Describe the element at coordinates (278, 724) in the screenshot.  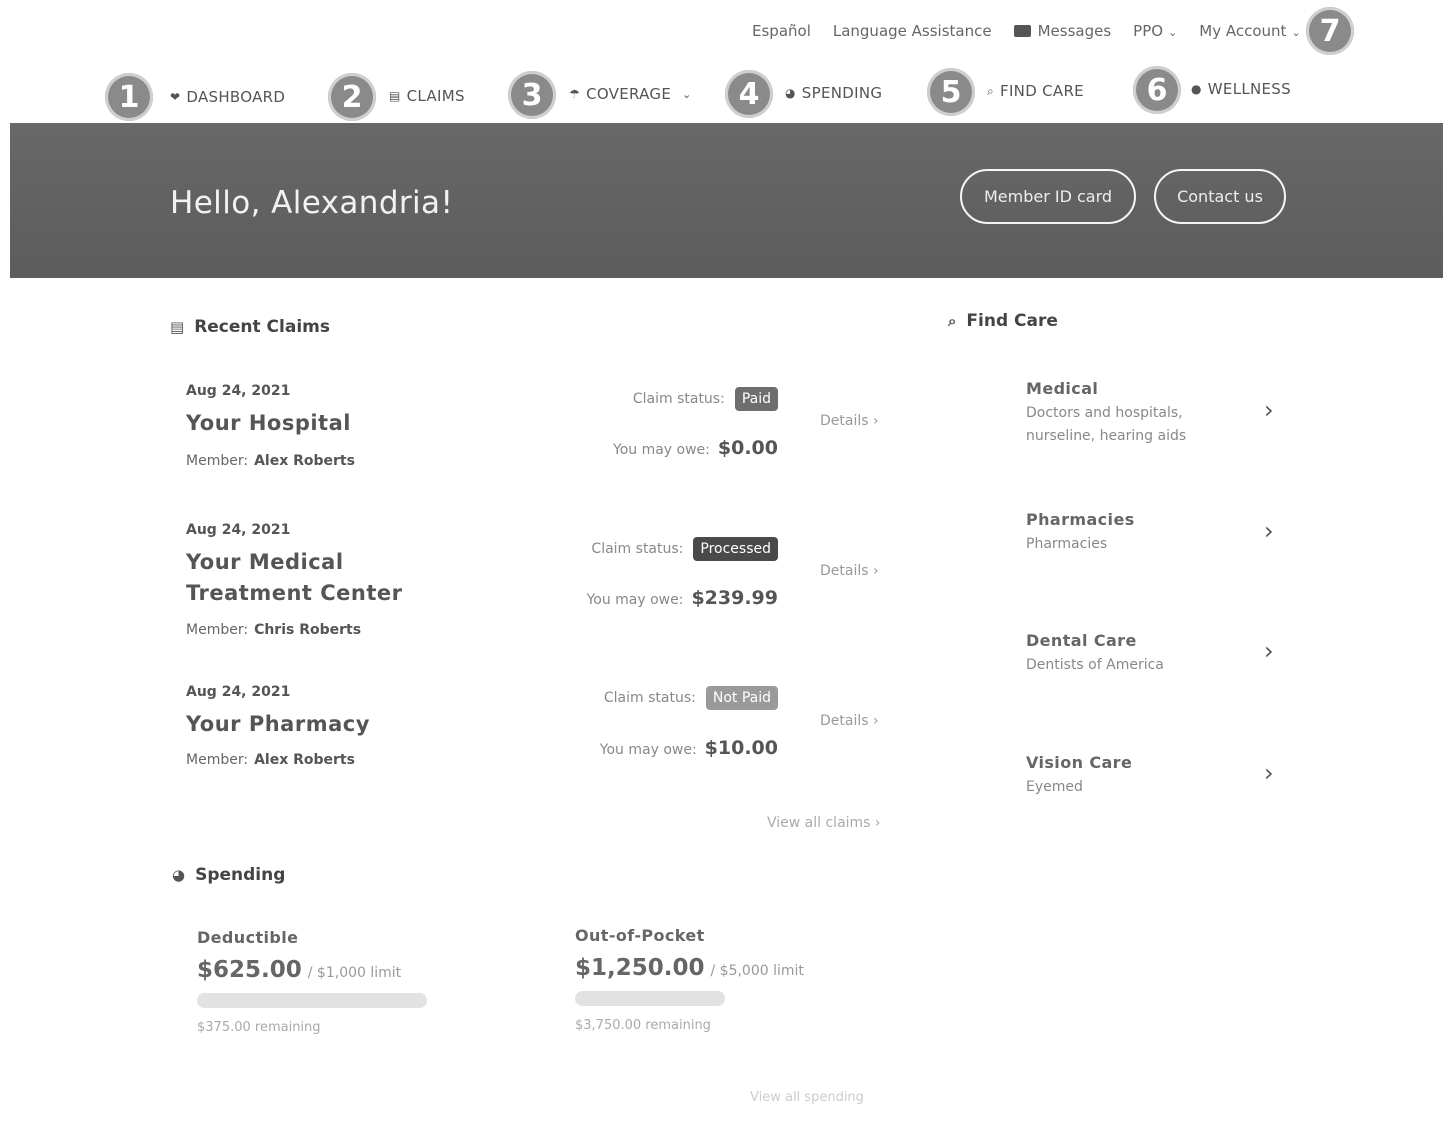
I see `claim-provider-name: Your Pharmacy` at that location.